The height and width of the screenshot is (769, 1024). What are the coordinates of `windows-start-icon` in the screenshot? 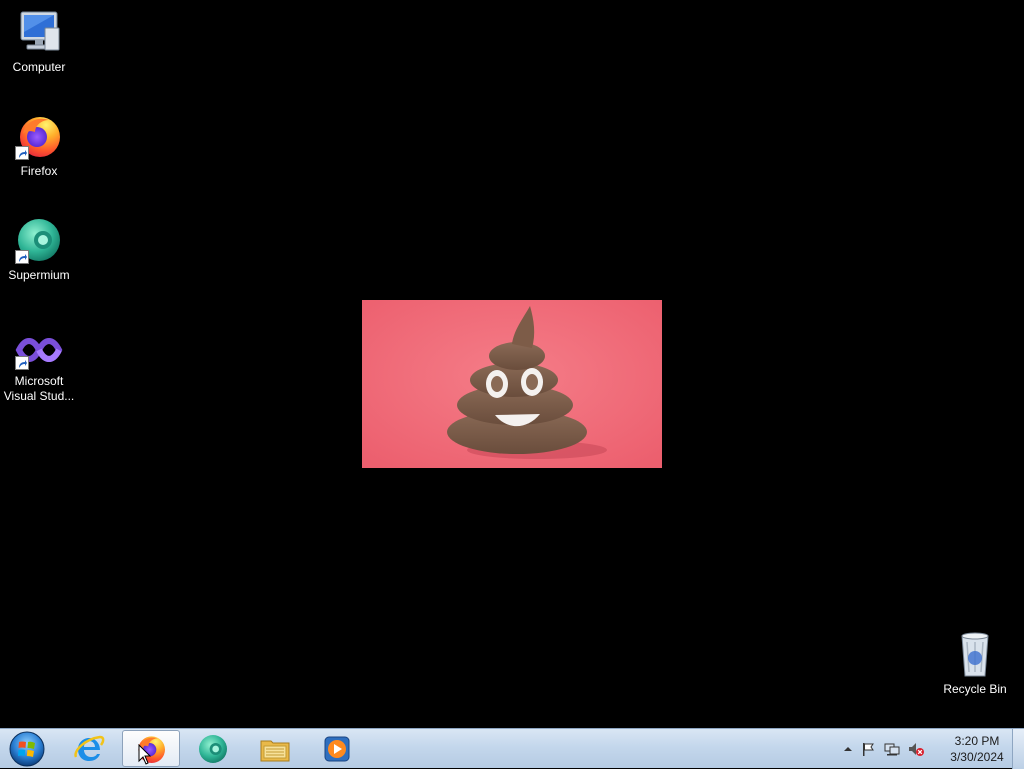 It's located at (27, 748).